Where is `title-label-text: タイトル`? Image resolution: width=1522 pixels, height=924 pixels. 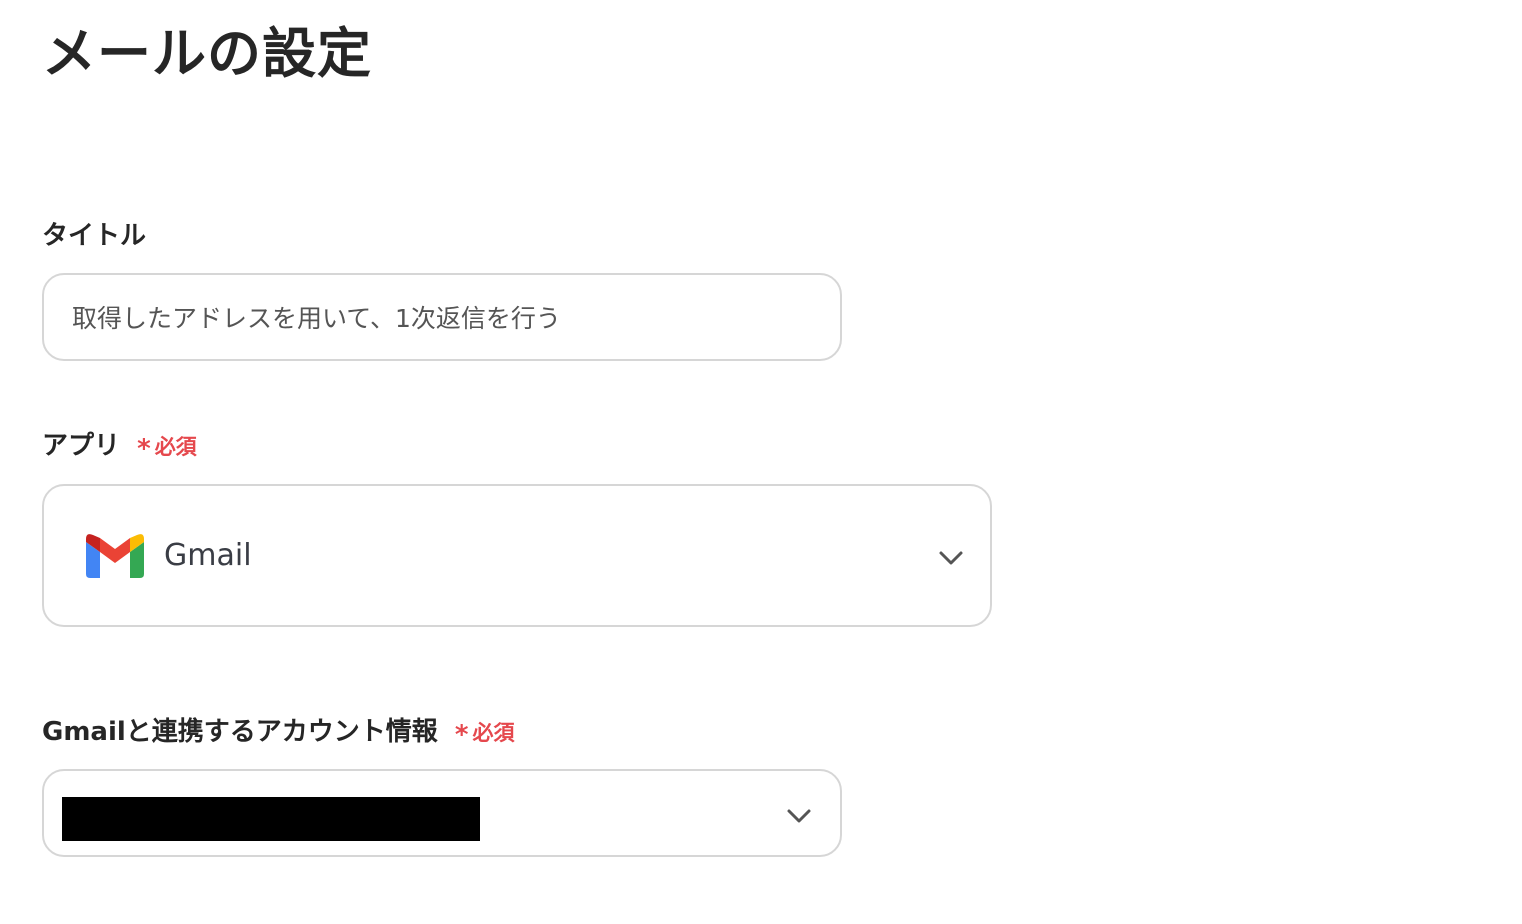 title-label-text: タイトル is located at coordinates (94, 236).